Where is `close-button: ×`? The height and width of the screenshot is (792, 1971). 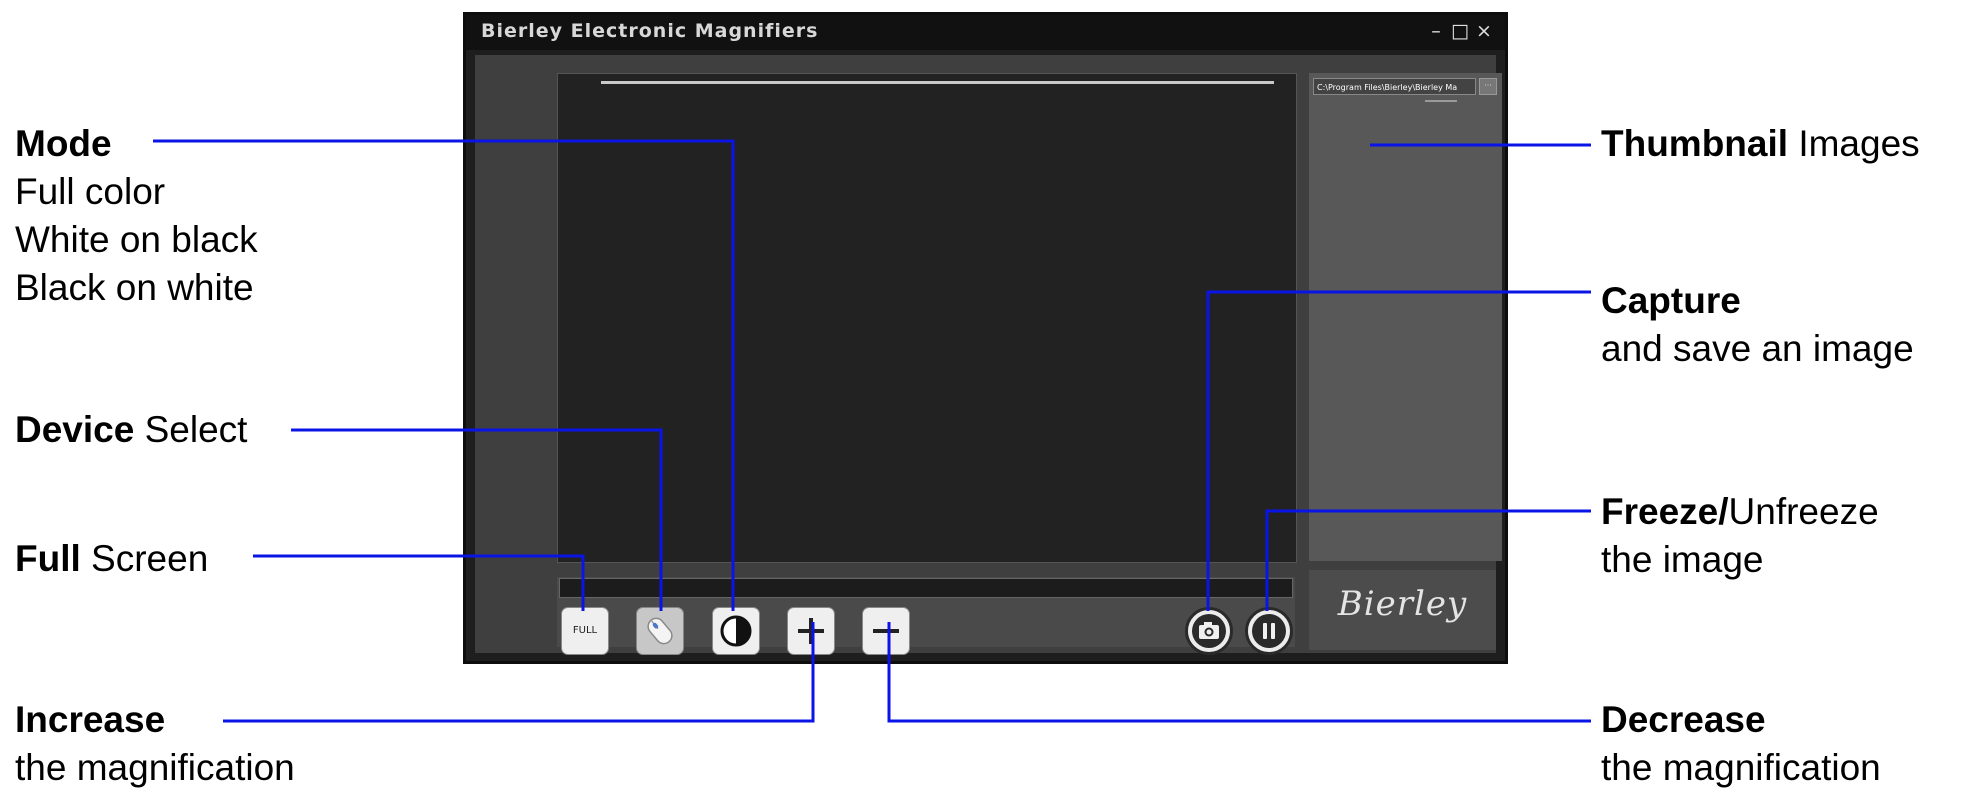 close-button: × is located at coordinates (1484, 31).